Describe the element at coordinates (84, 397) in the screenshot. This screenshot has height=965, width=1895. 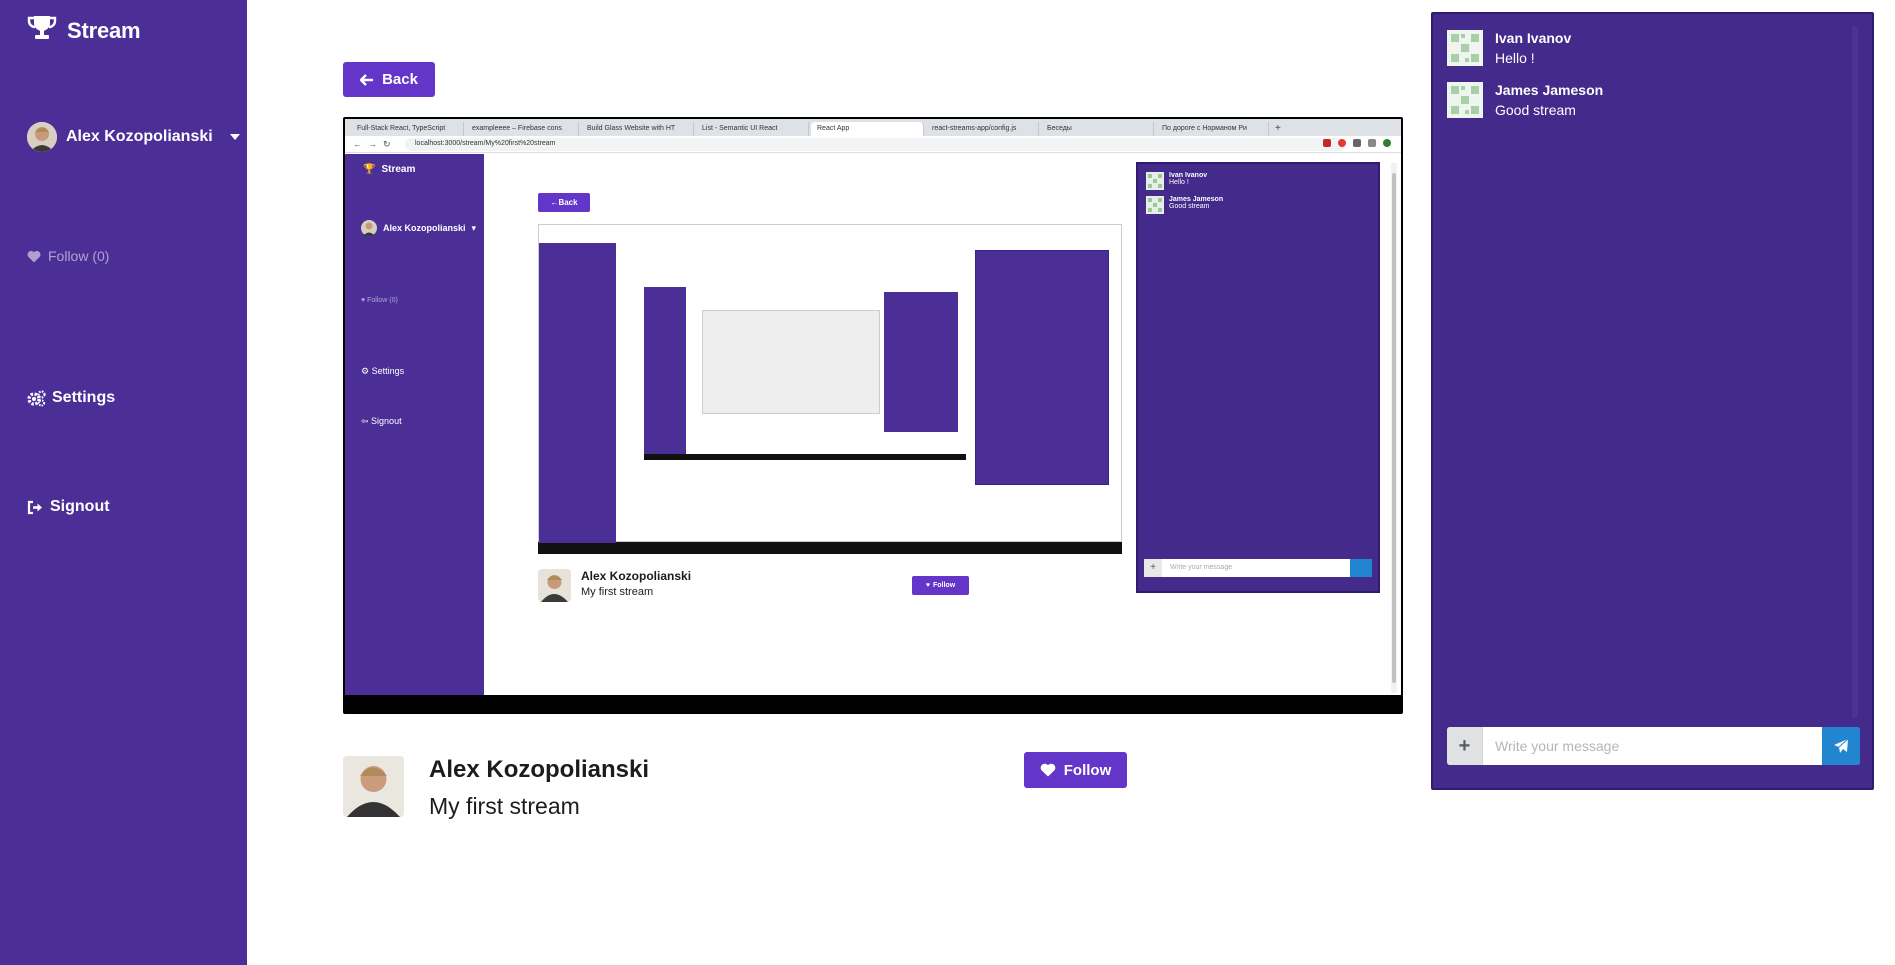
I see `nav-settings-label: Settings` at that location.